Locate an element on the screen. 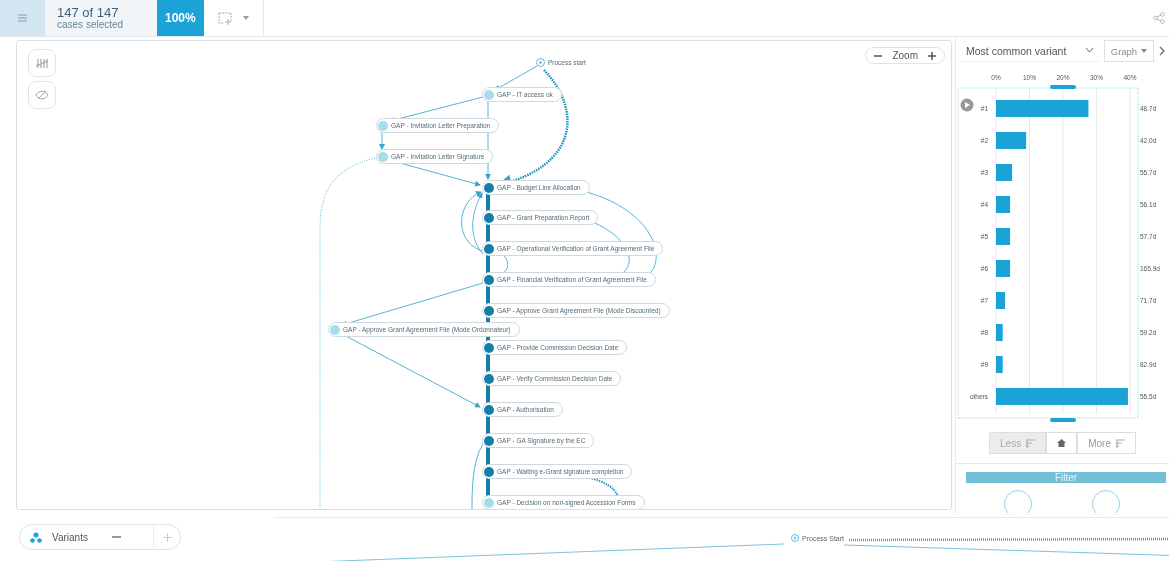 Image resolution: width=1169 pixels, height=561 pixels. variants-control: Variants is located at coordinates (100, 537).